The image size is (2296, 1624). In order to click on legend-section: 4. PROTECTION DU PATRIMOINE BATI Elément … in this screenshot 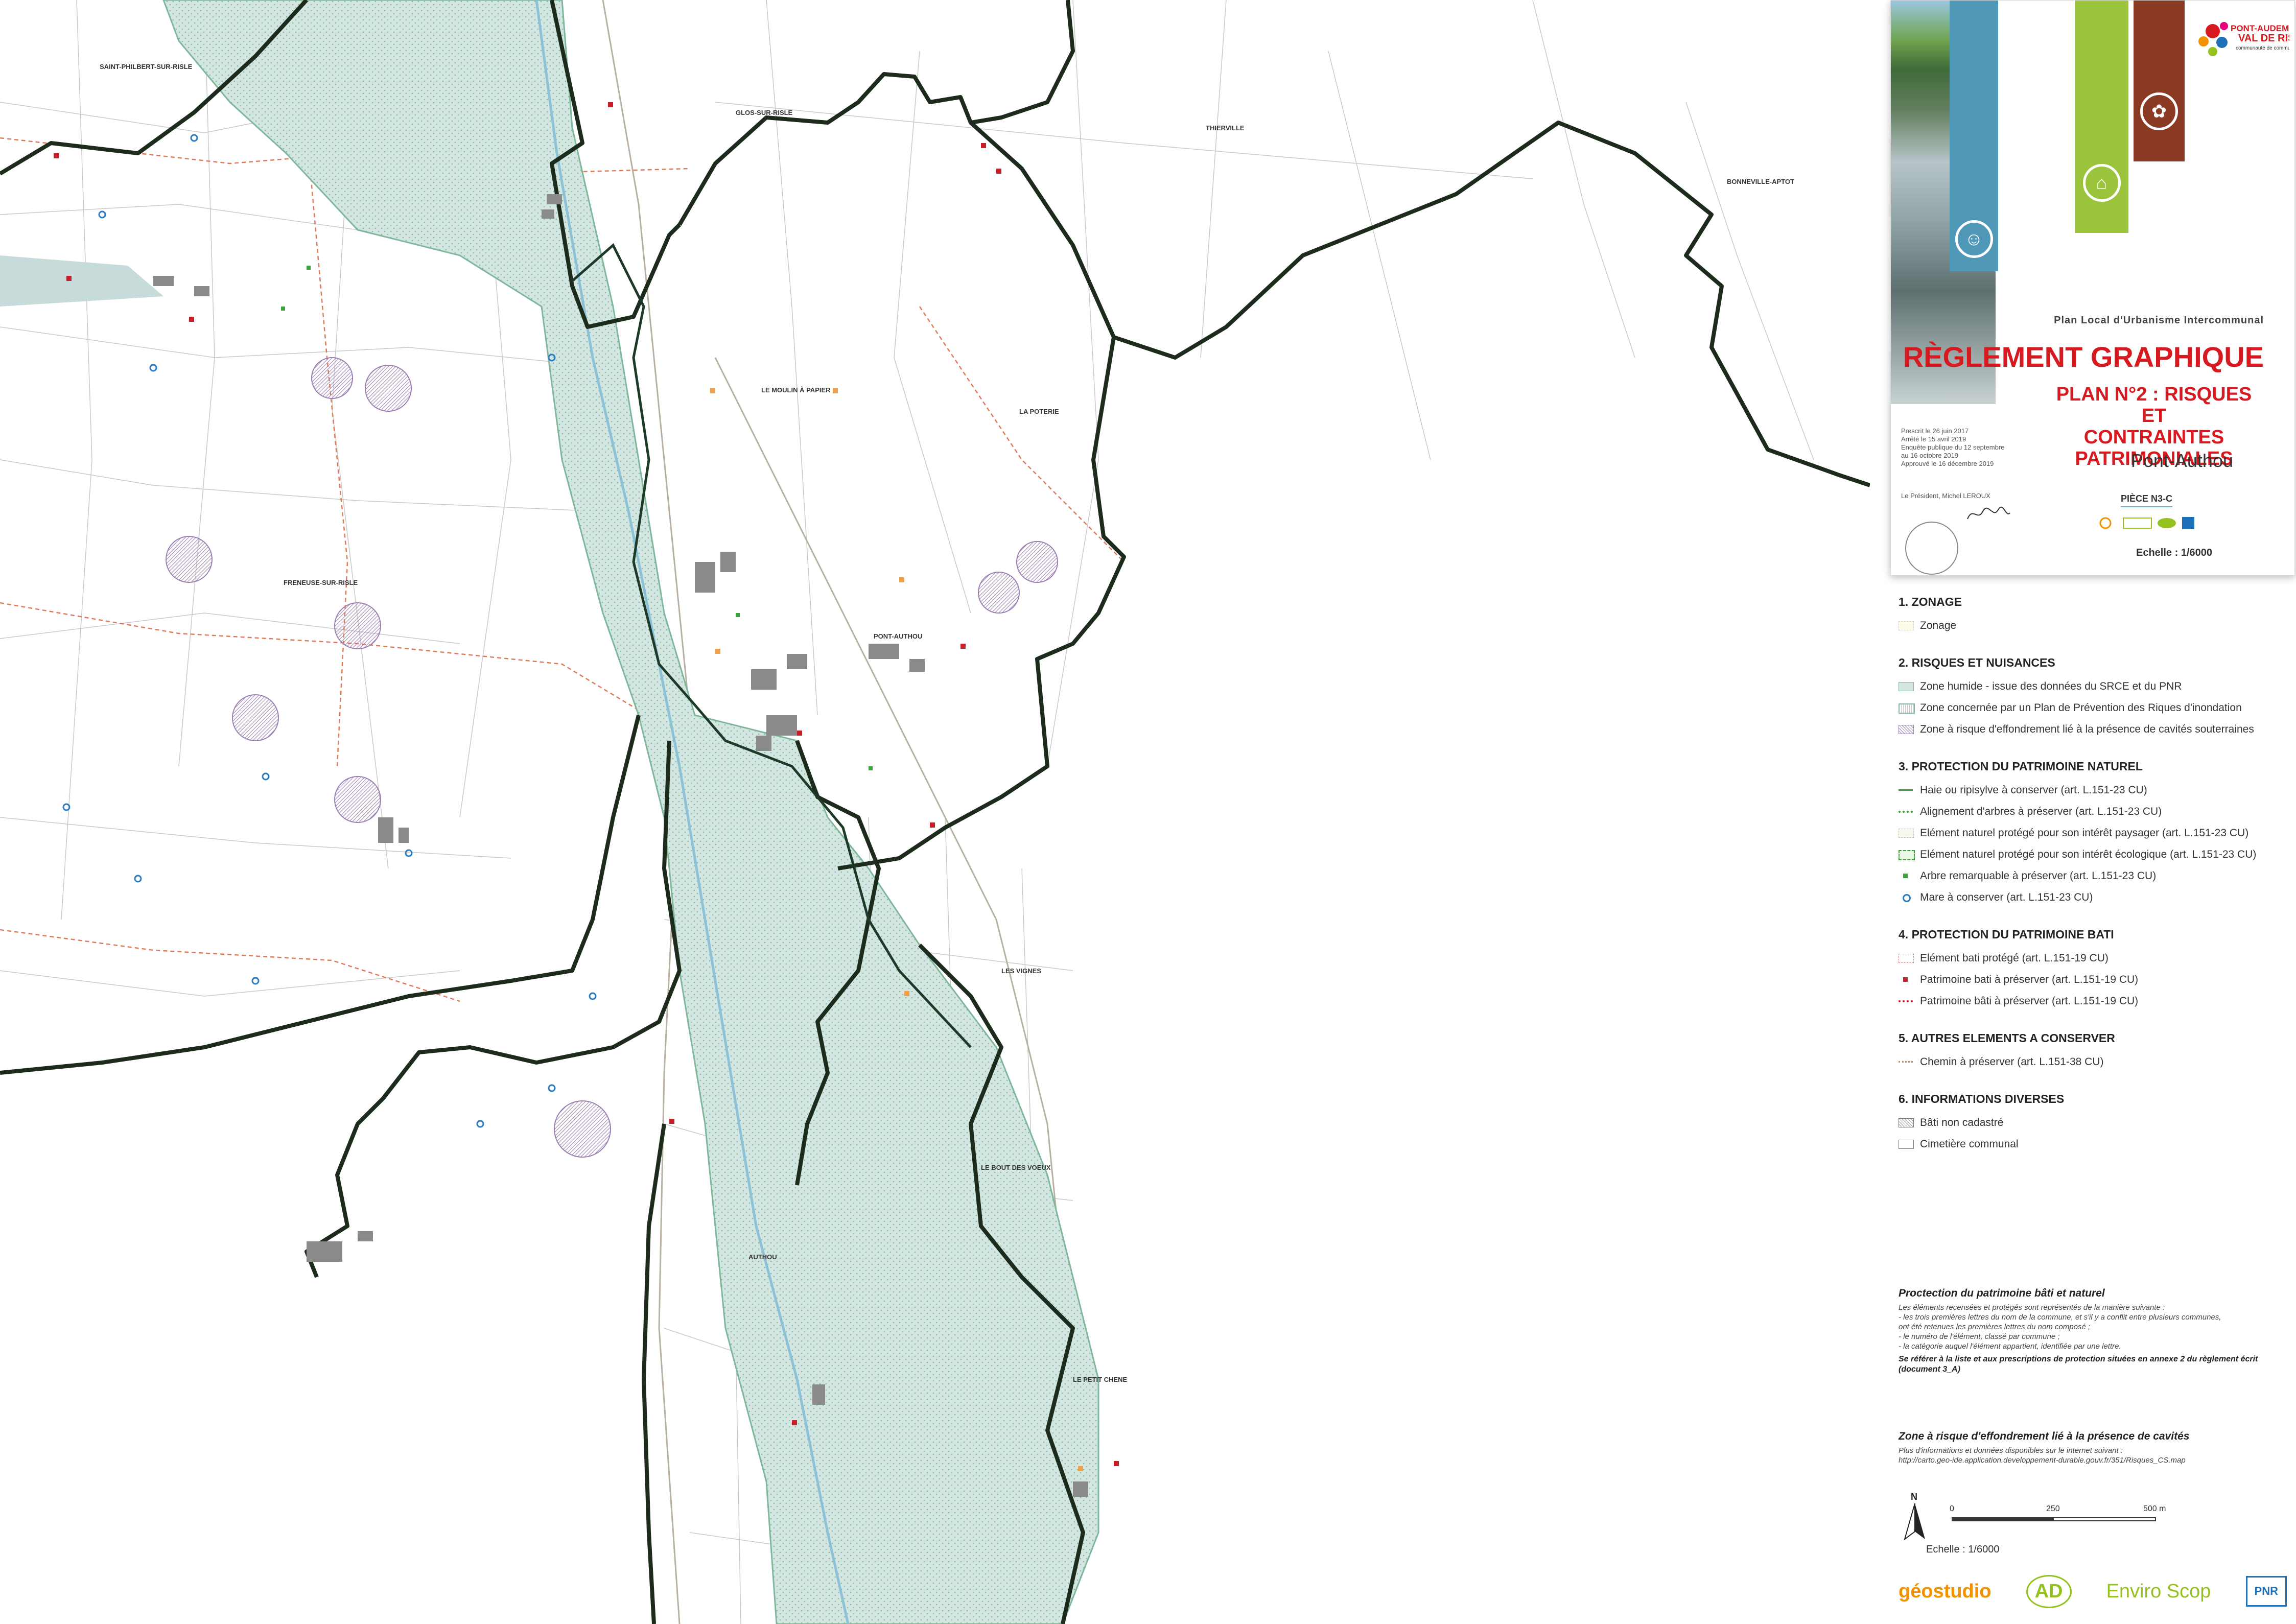, I will do `click(2093, 970)`.